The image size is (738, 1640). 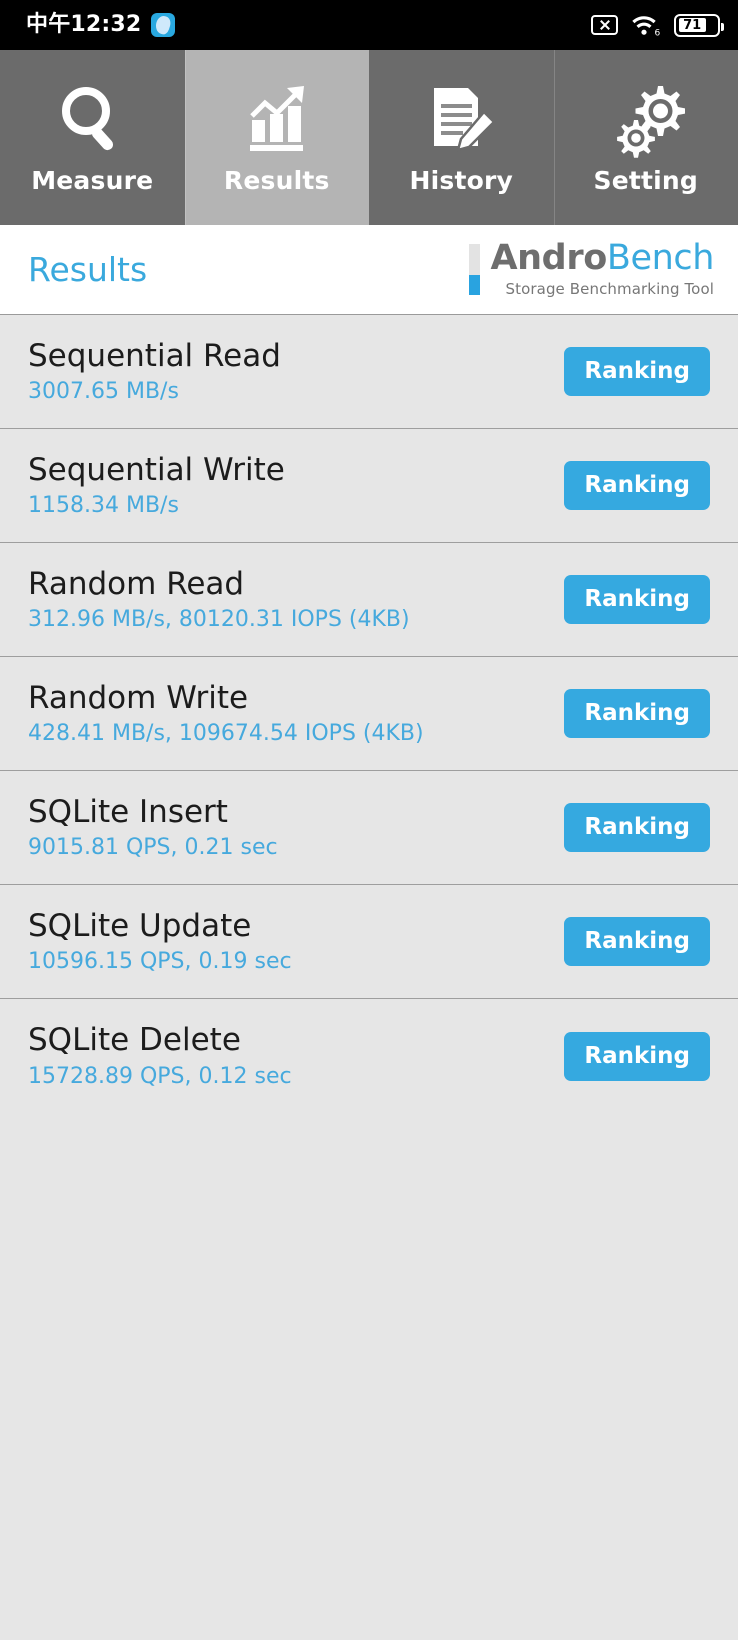 I want to click on battery-icon: 71, so click(x=699, y=25).